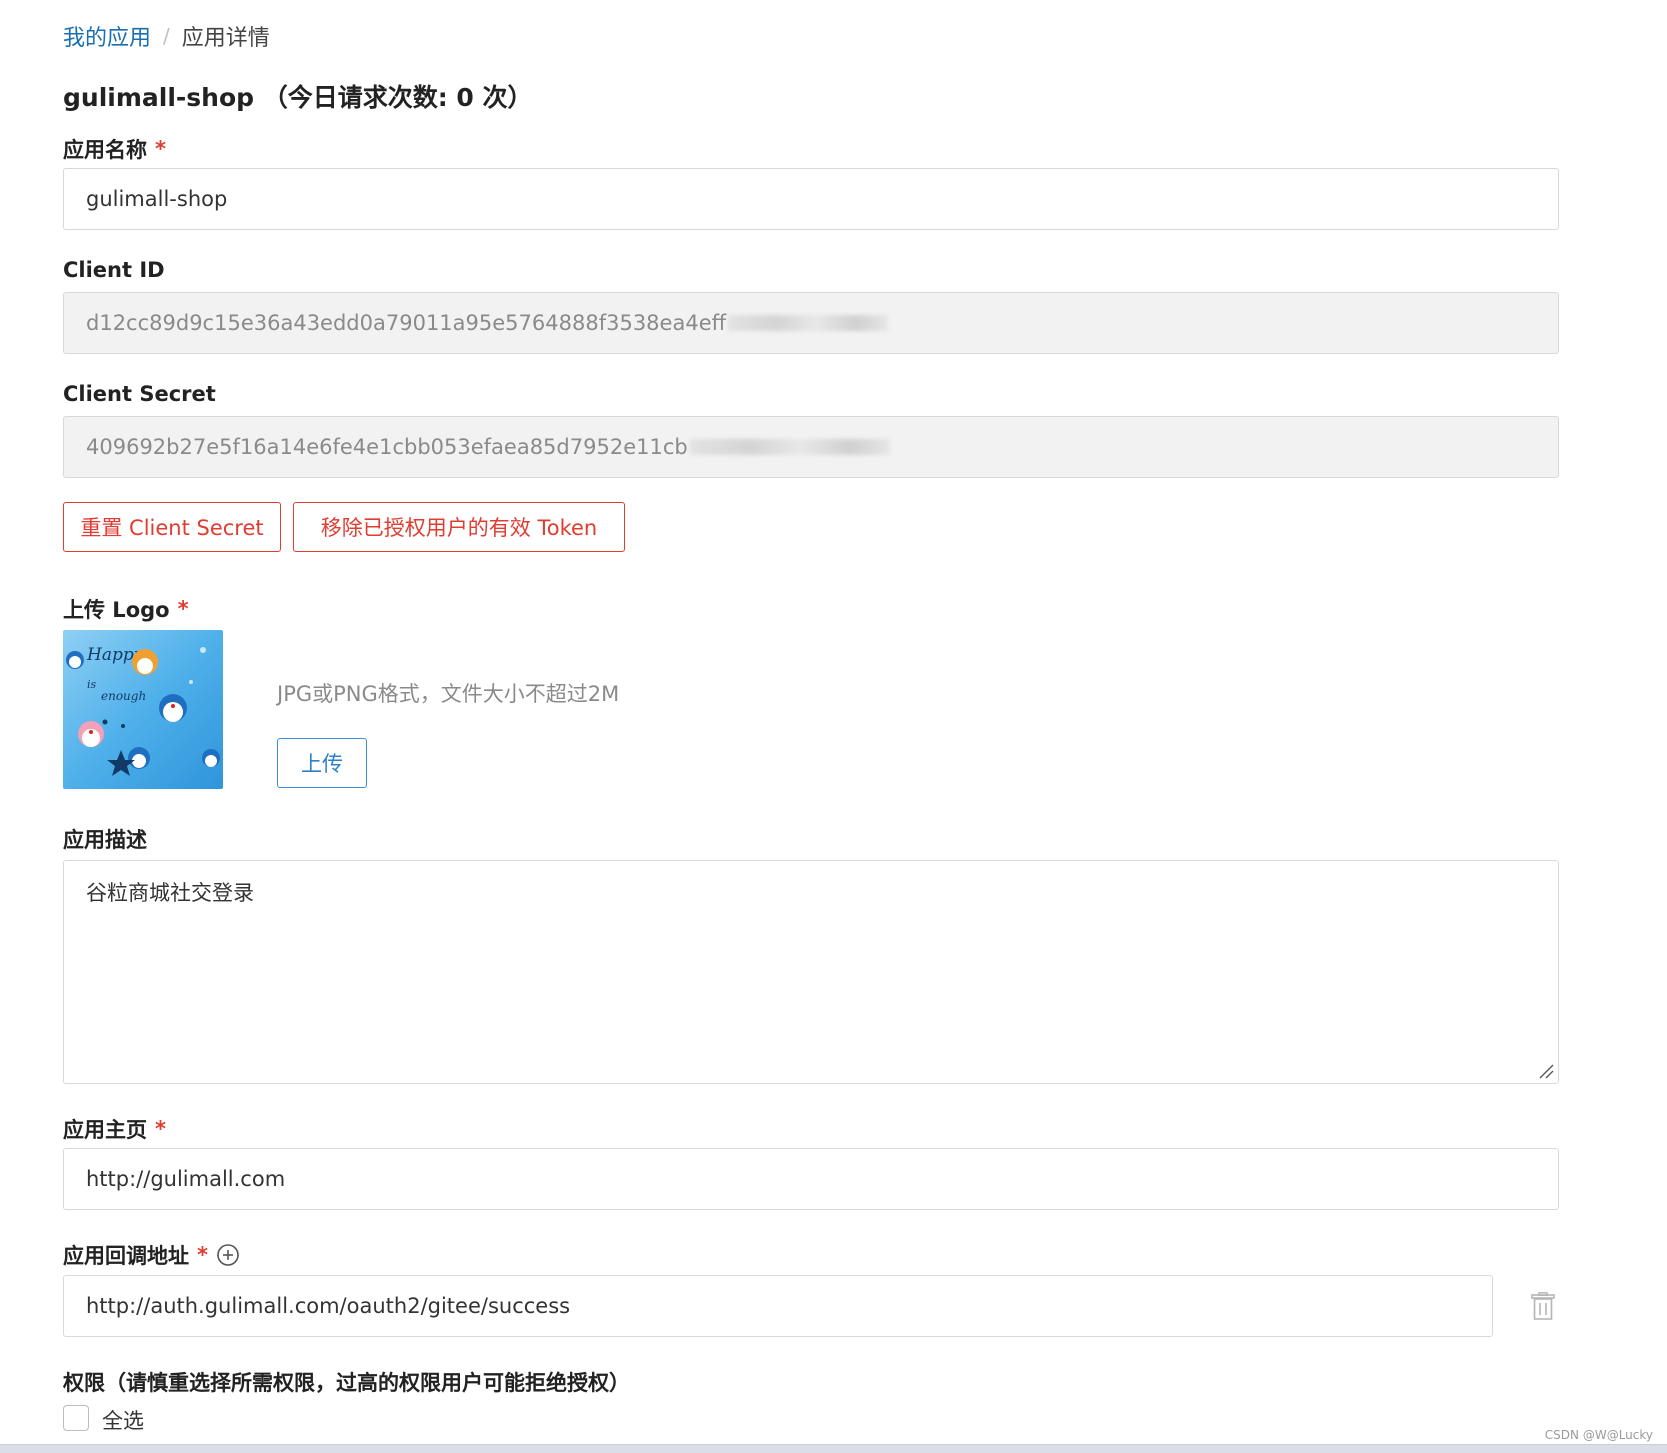  I want to click on client-id-label: Client ID, so click(114, 270).